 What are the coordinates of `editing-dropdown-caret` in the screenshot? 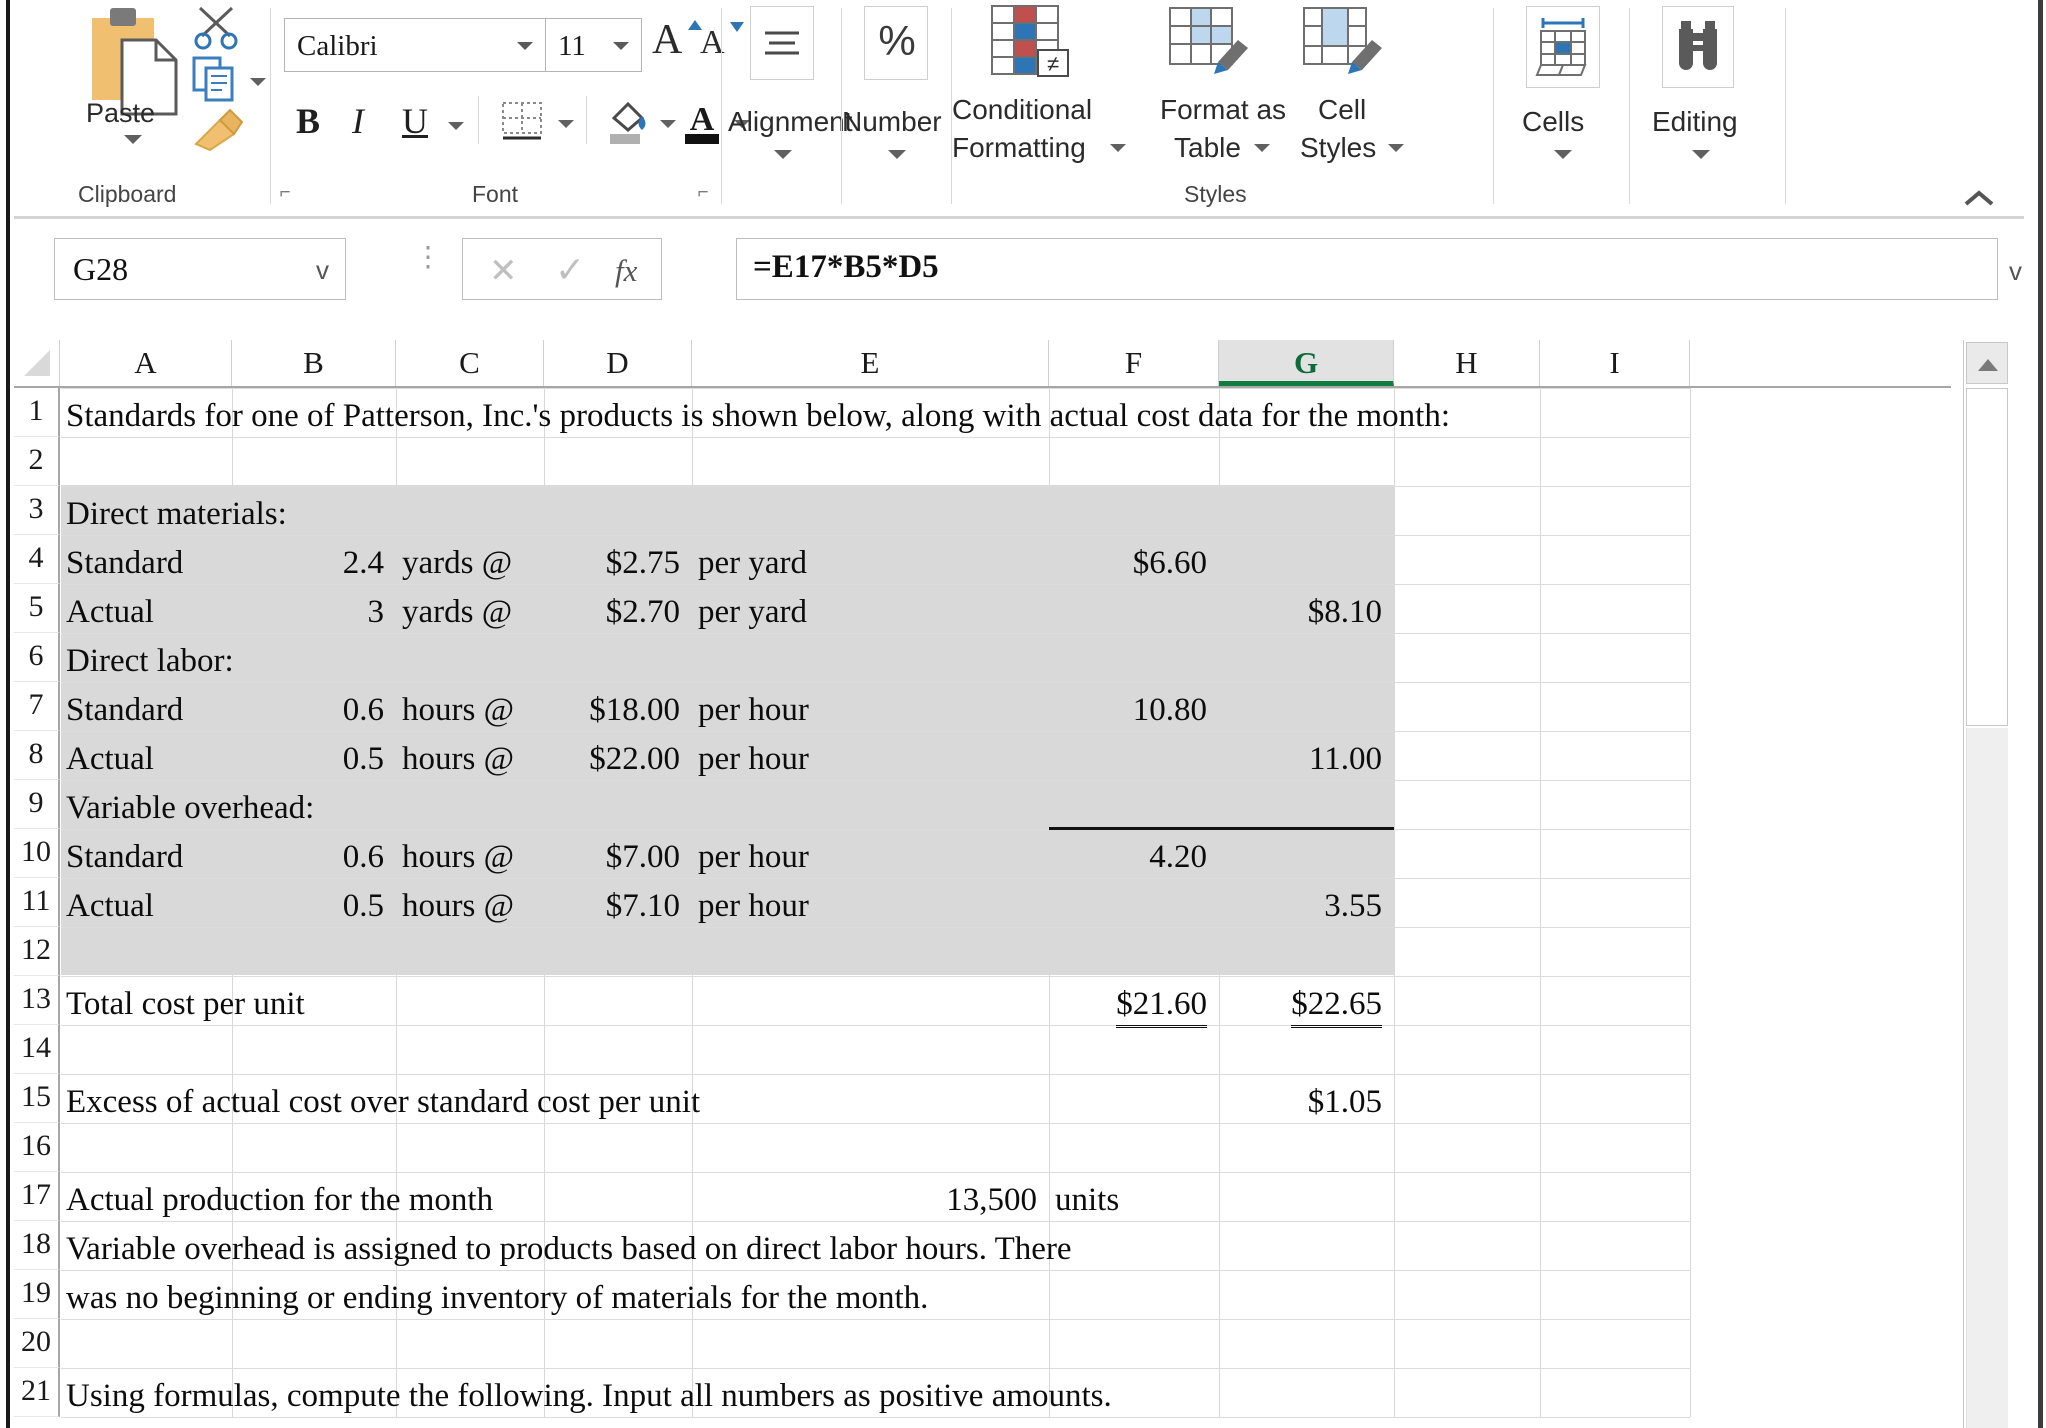 It's located at (1701, 154).